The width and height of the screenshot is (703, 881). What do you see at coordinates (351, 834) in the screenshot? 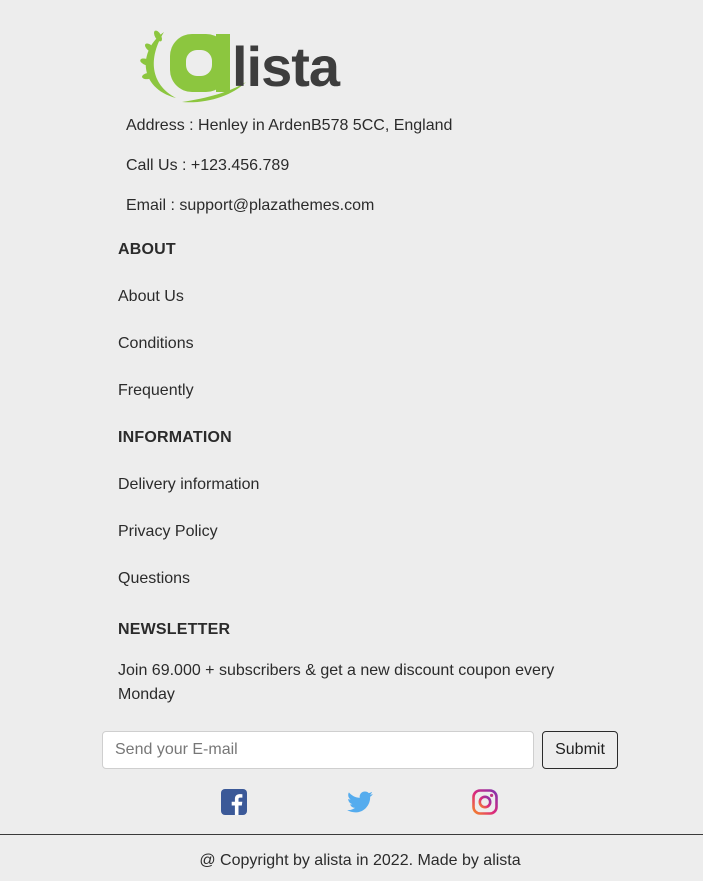
I see `footer-divider` at bounding box center [351, 834].